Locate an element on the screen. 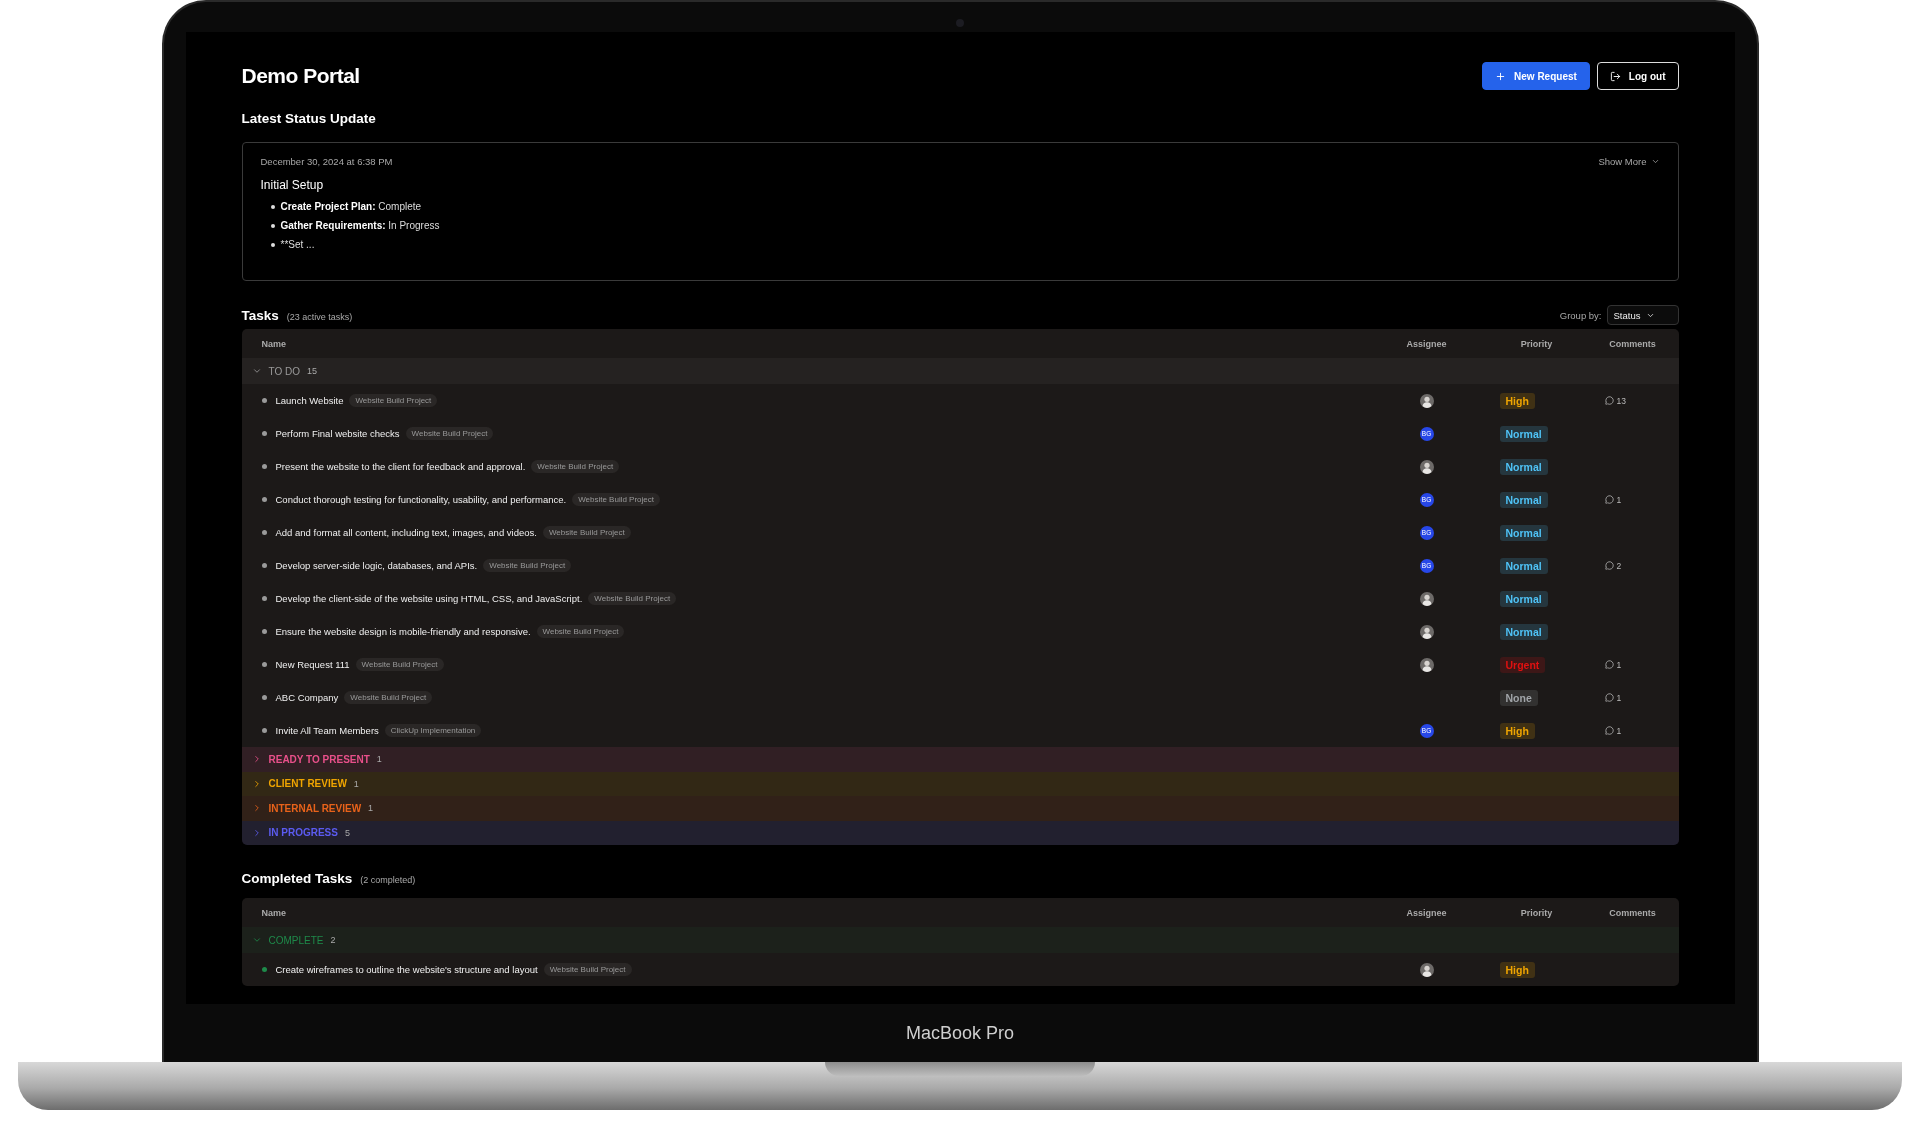 This screenshot has height=1122, width=1920. comment-count: 13 is located at coordinates (1632, 400).